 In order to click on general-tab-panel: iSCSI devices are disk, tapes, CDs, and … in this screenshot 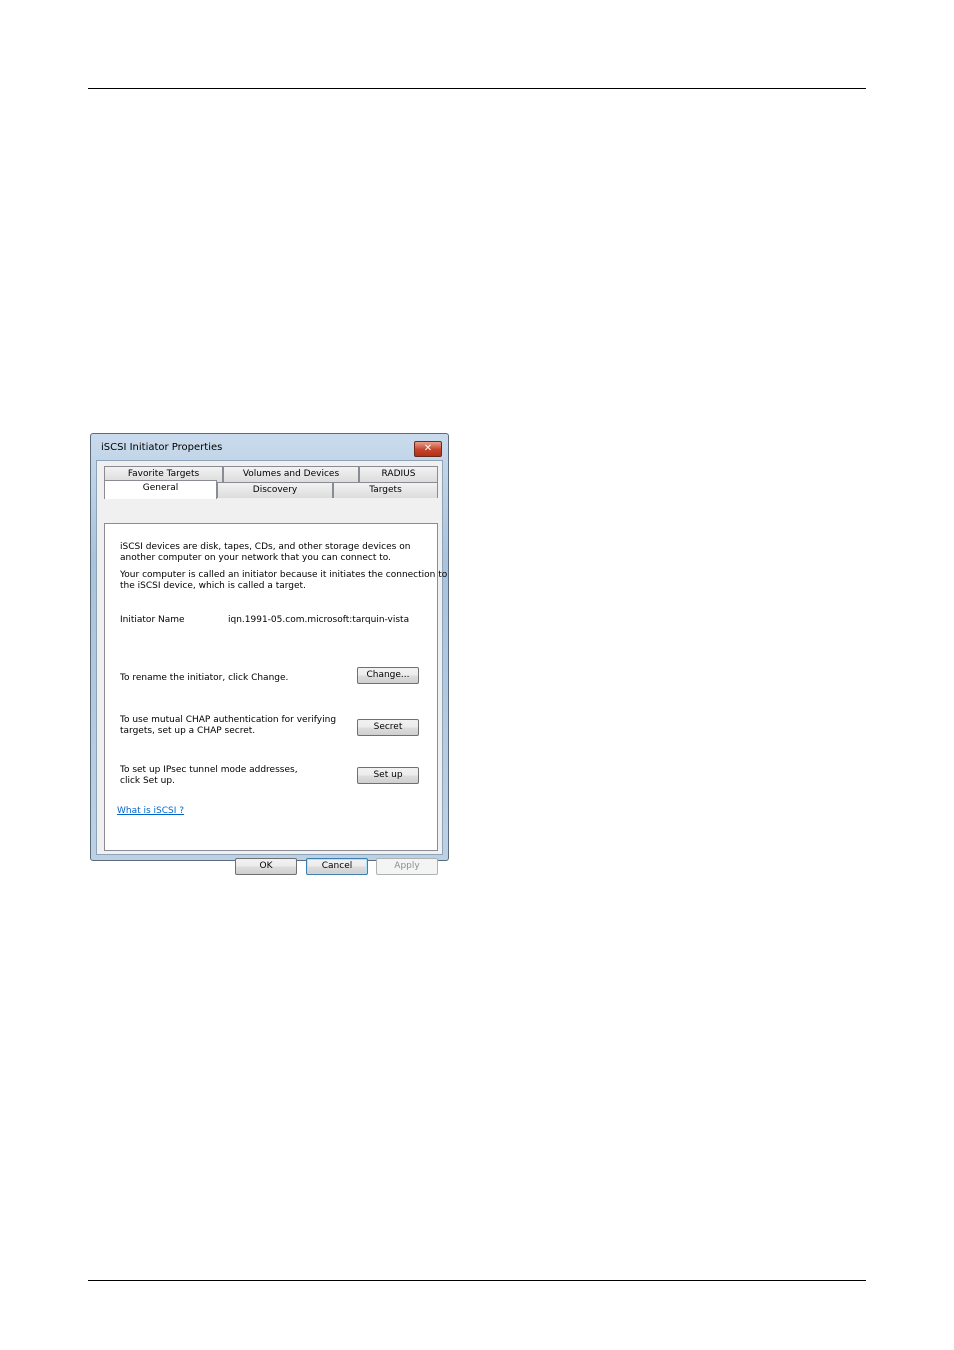, I will do `click(275, 687)`.